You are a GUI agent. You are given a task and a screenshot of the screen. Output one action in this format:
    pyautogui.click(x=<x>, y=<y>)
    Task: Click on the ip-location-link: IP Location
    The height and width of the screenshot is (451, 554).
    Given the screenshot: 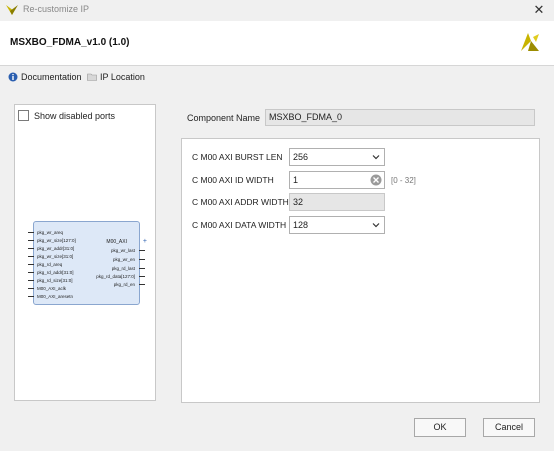 What is the action you would take?
    pyautogui.click(x=116, y=77)
    